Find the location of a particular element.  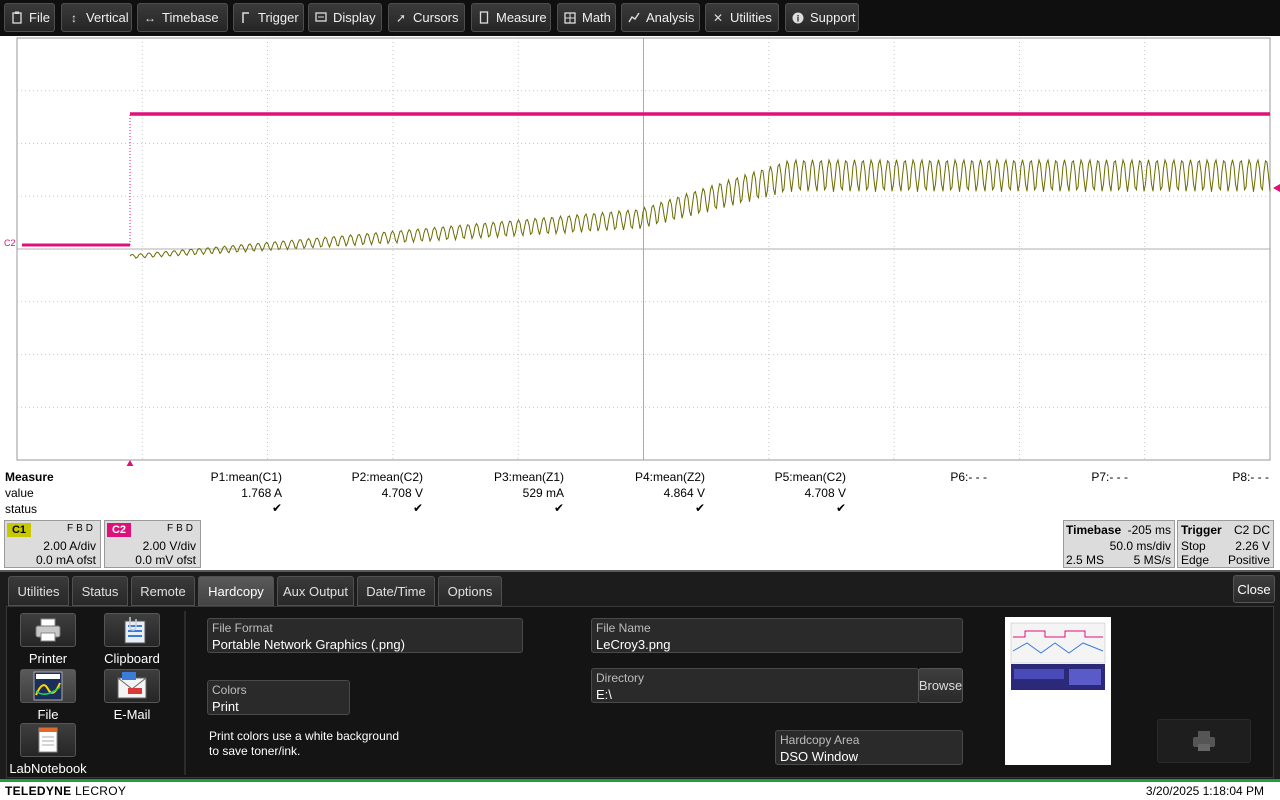

labnotebook-label: LabNotebook is located at coordinates (48, 768).